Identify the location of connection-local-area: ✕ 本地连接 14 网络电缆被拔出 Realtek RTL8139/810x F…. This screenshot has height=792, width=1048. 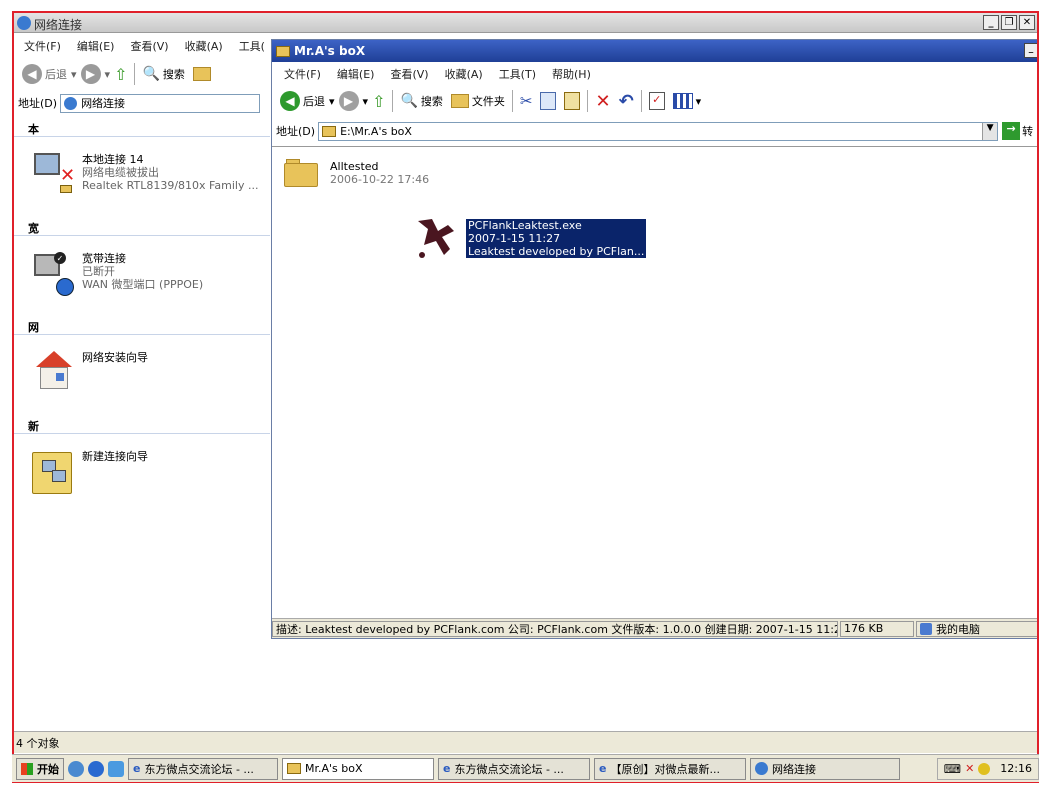
(145, 175).